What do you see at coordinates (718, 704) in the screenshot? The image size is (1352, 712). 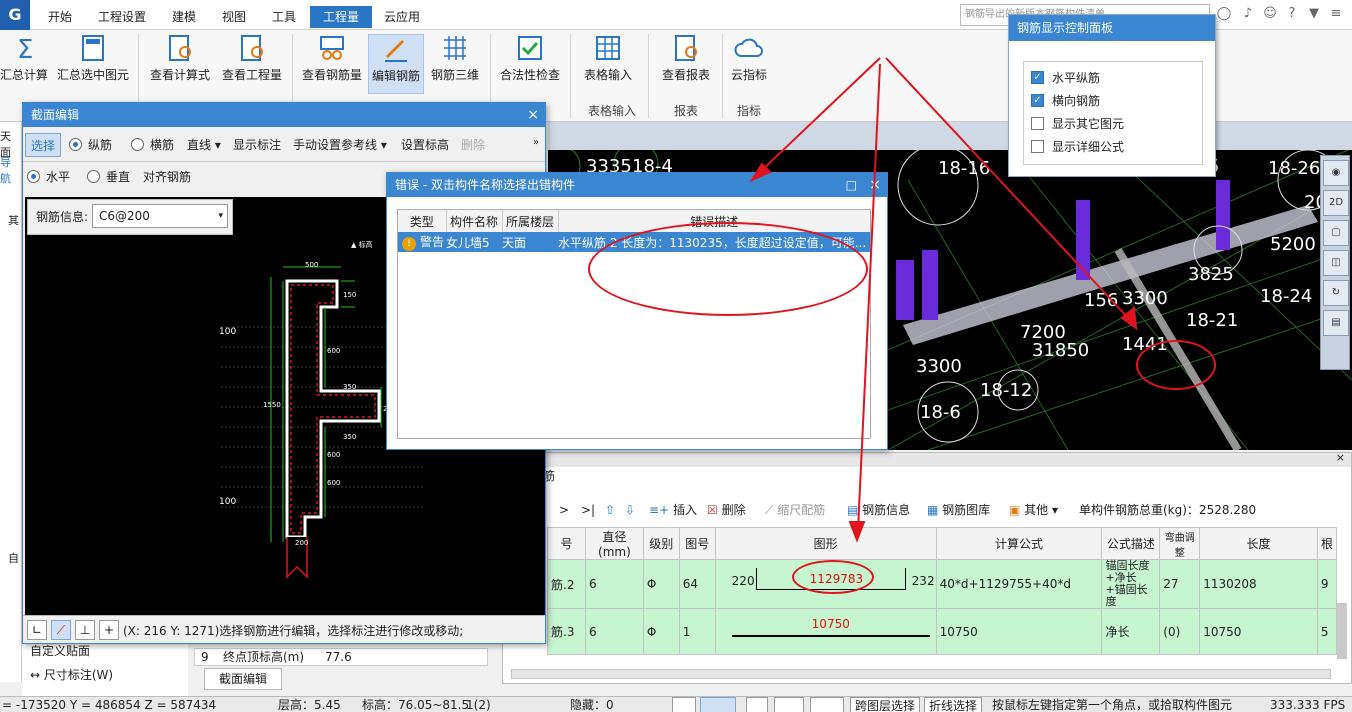 I see `snap-toggle` at bounding box center [718, 704].